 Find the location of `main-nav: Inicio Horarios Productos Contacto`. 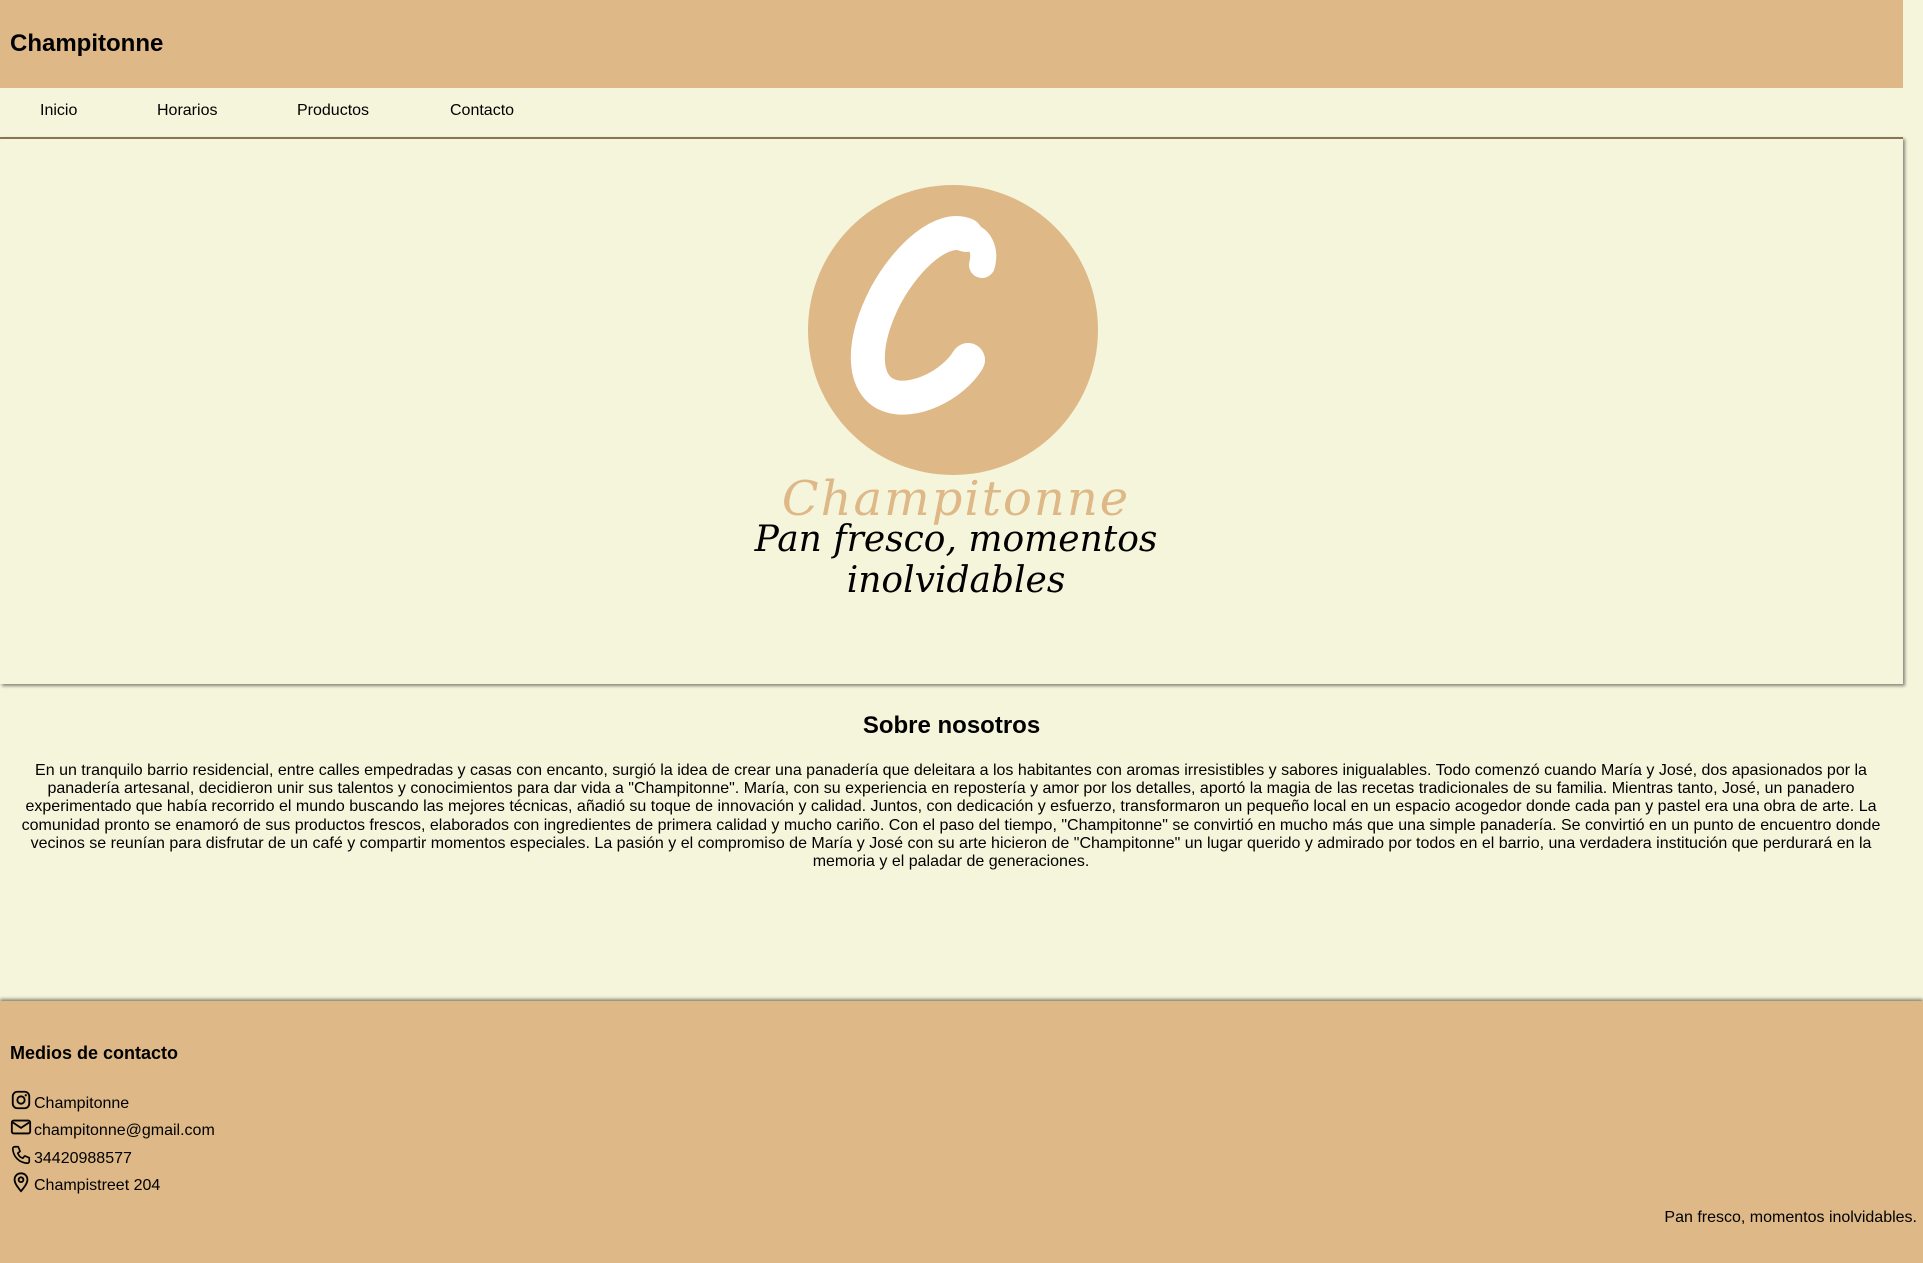

main-nav: Inicio Horarios Productos Contacto is located at coordinates (951, 112).